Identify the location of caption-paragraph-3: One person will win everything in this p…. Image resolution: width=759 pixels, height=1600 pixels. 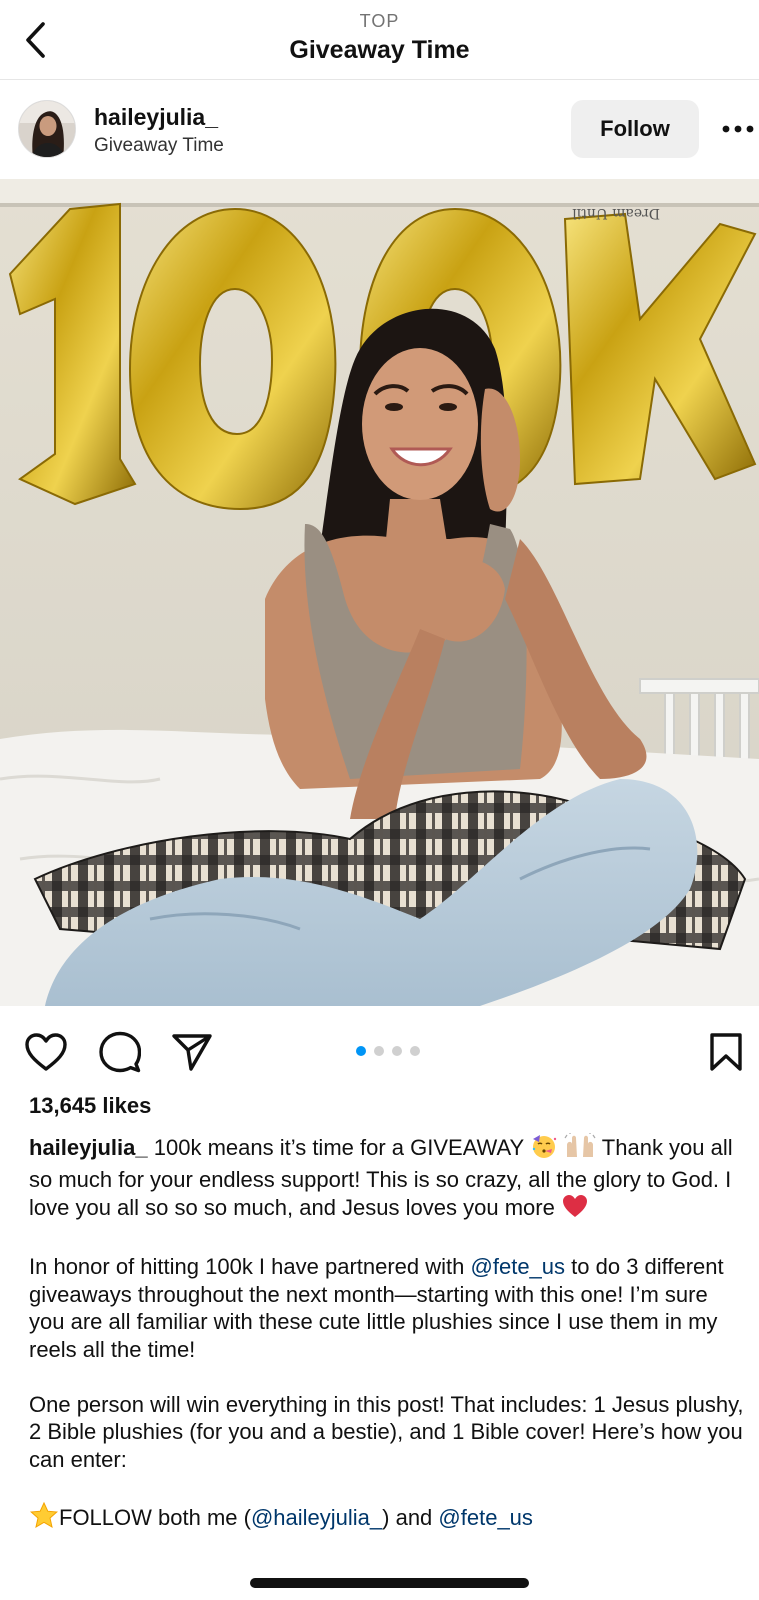
(386, 1431).